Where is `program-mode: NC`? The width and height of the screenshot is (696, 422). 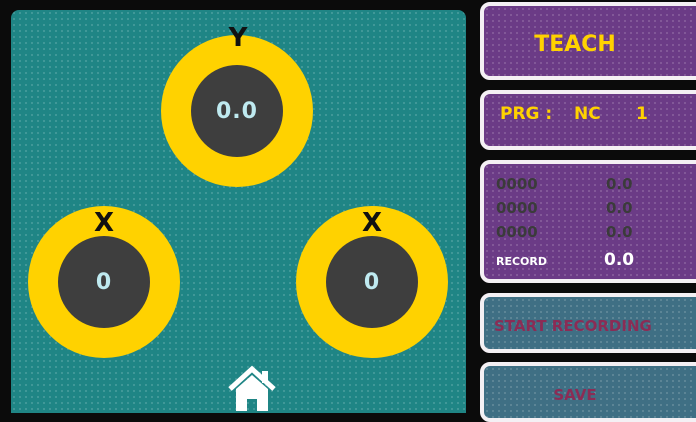 program-mode: NC is located at coordinates (587, 114).